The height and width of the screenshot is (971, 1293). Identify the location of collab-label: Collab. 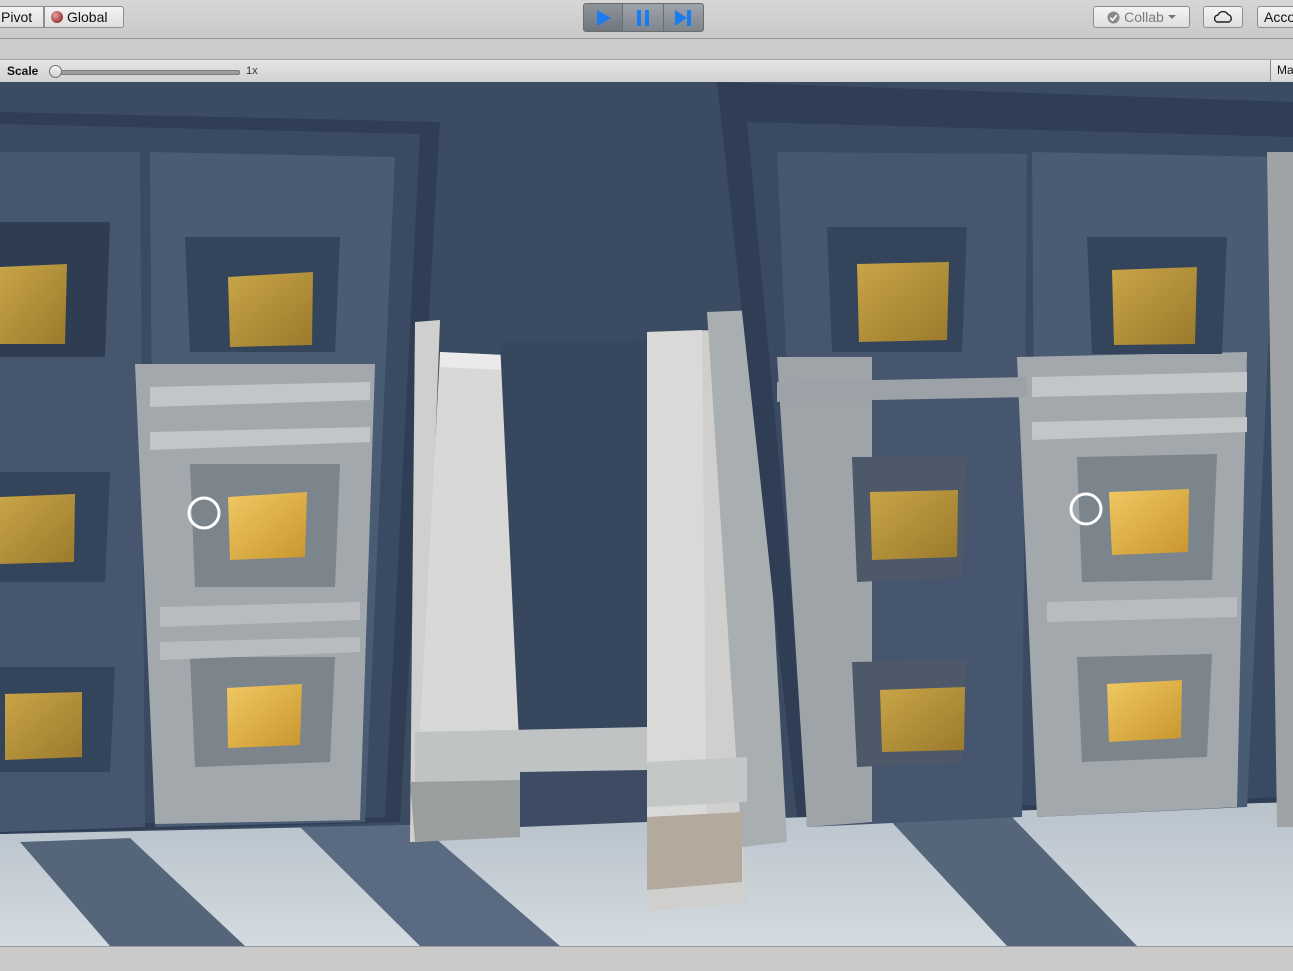
(1144, 17).